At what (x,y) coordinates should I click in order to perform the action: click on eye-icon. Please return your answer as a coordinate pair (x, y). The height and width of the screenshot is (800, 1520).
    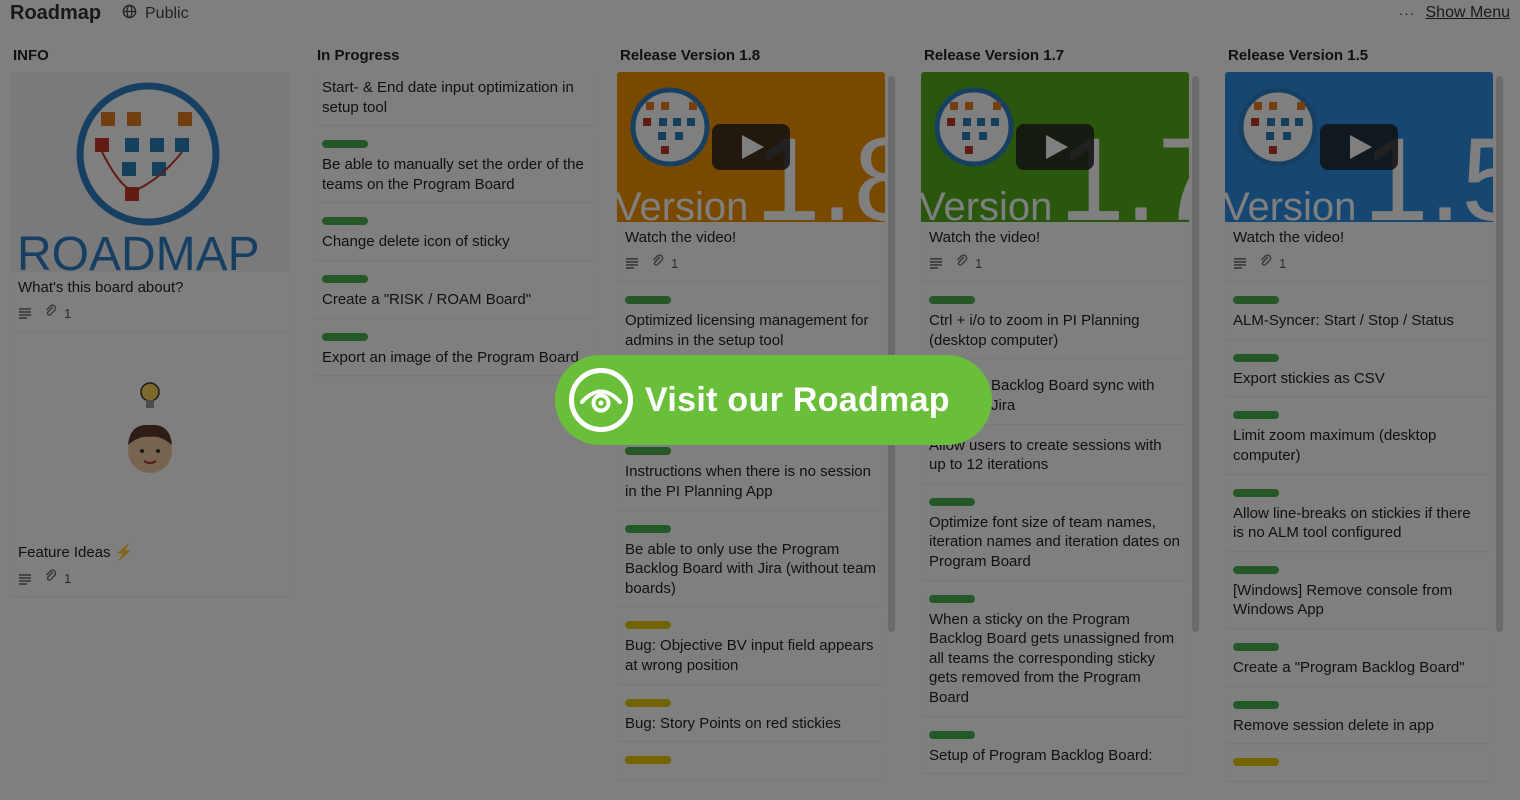
    Looking at the image, I should click on (601, 400).